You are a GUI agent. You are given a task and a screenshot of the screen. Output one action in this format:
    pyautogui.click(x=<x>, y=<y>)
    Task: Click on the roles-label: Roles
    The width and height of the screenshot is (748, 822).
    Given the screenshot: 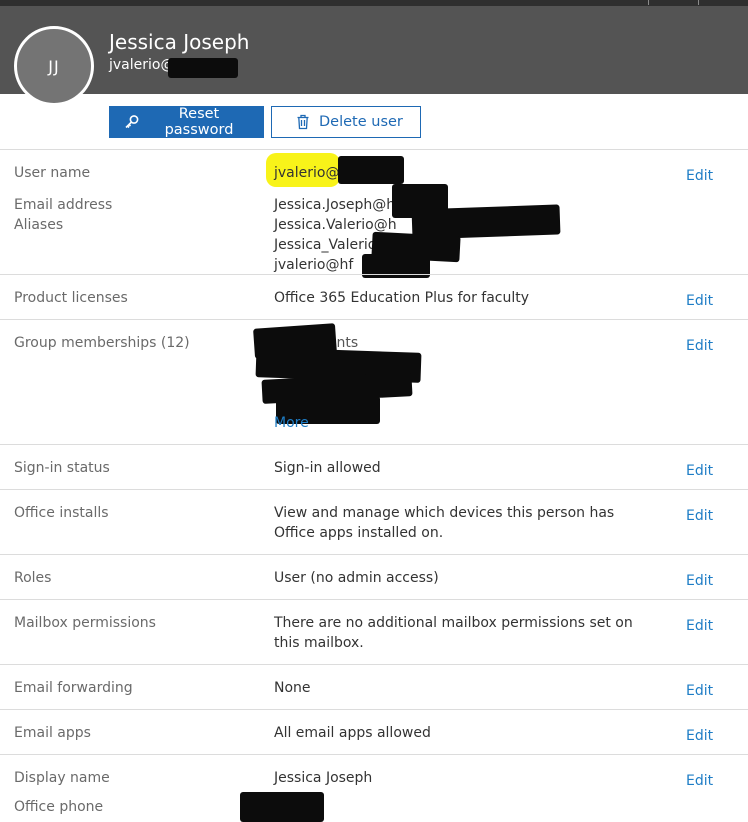 What is the action you would take?
    pyautogui.click(x=33, y=578)
    